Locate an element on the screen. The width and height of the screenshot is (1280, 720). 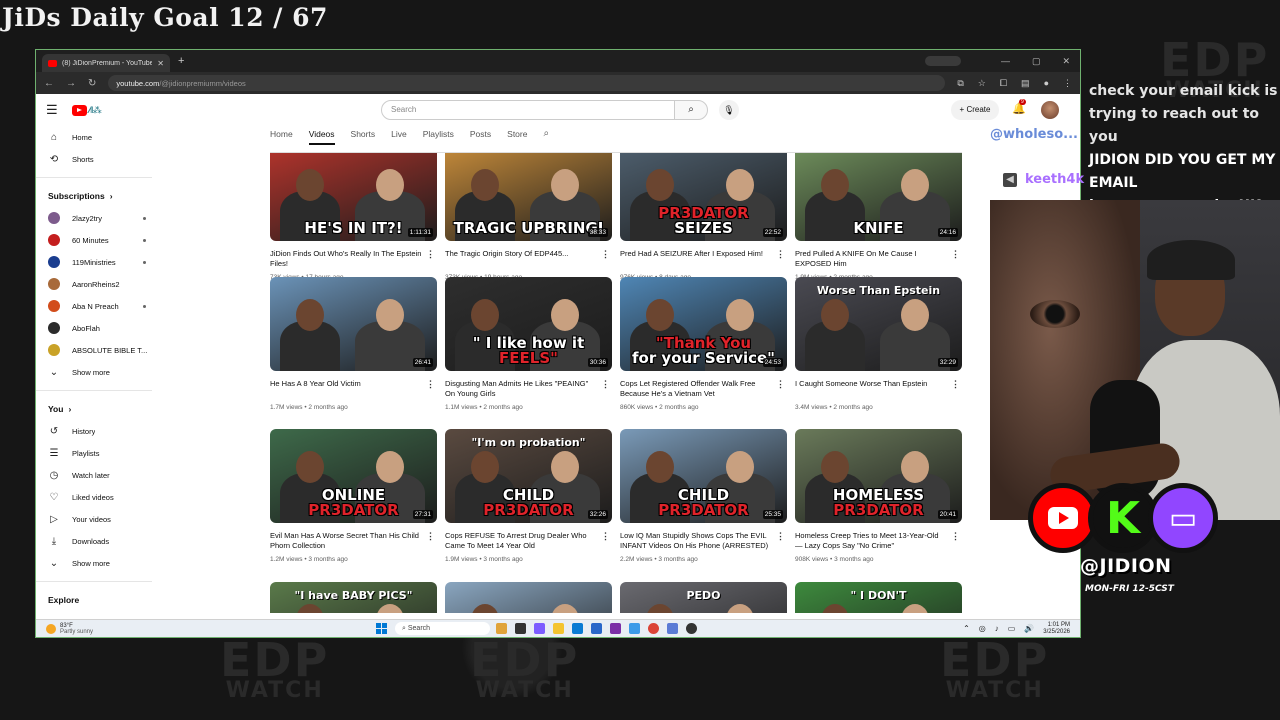
you-heading: You › is located at coordinates (98, 409).